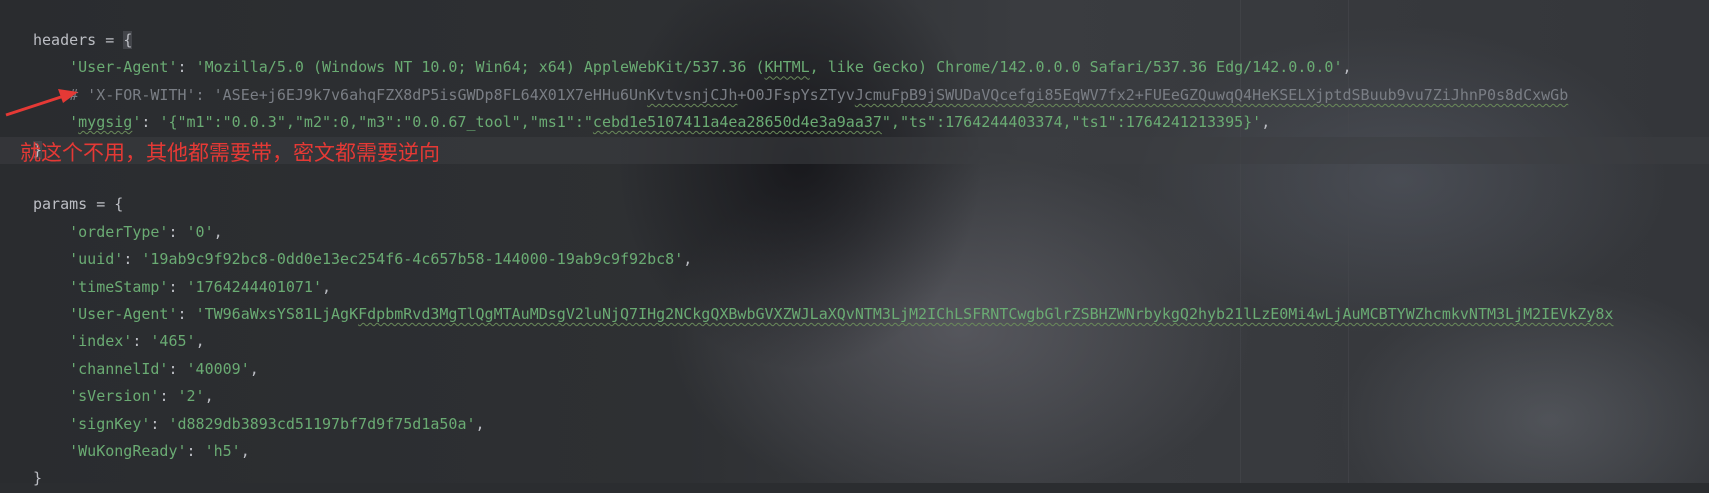 Image resolution: width=1709 pixels, height=493 pixels. I want to click on code-token: 'd8829db3893cd51197bf7d9f75d1a50a', so click(322, 423).